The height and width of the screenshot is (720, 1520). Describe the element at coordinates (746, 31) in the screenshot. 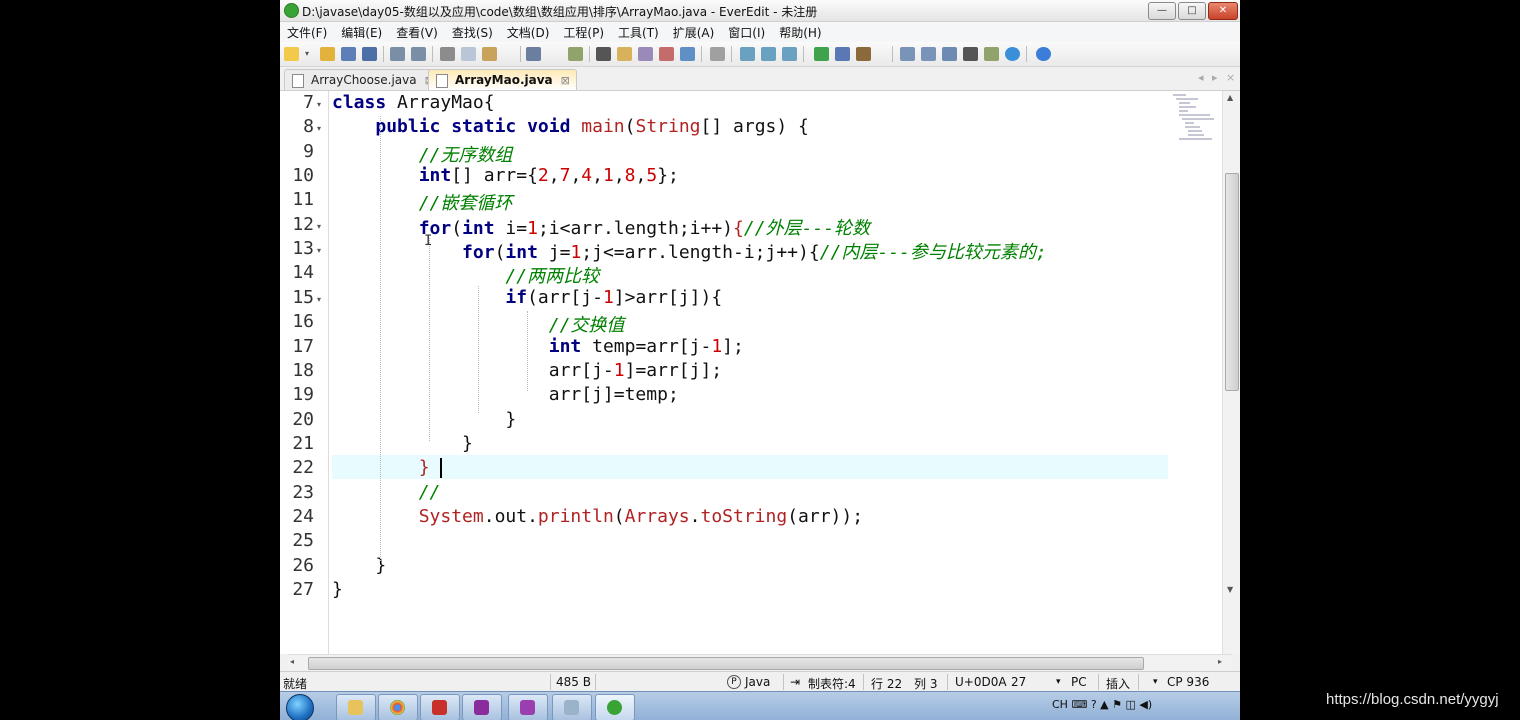

I see `menu-window: 窗口(I)` at that location.